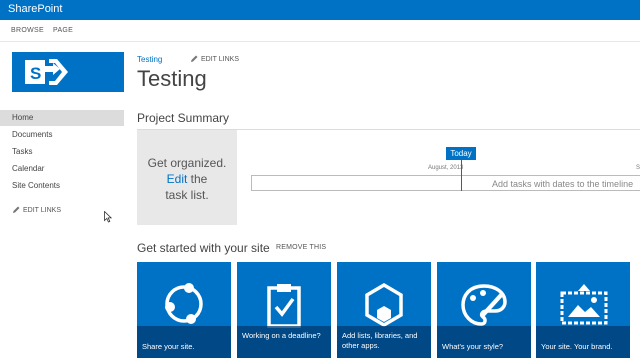  Describe the element at coordinates (484, 305) in the screenshot. I see `palette-icon` at that location.